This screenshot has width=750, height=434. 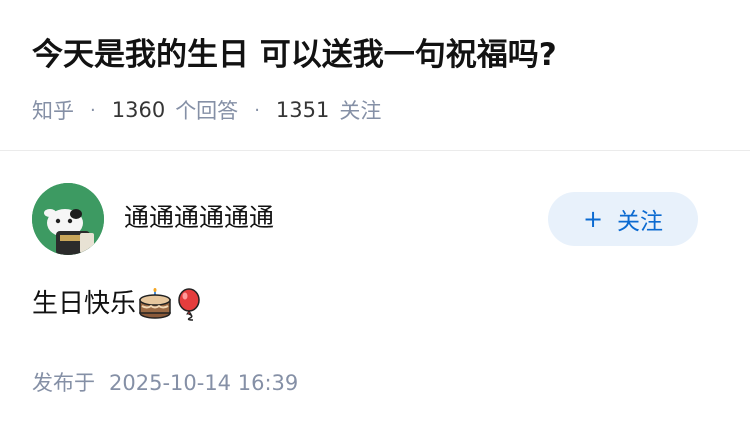 I want to click on publish-time: 2025-10-14 16:39, so click(x=204, y=383).